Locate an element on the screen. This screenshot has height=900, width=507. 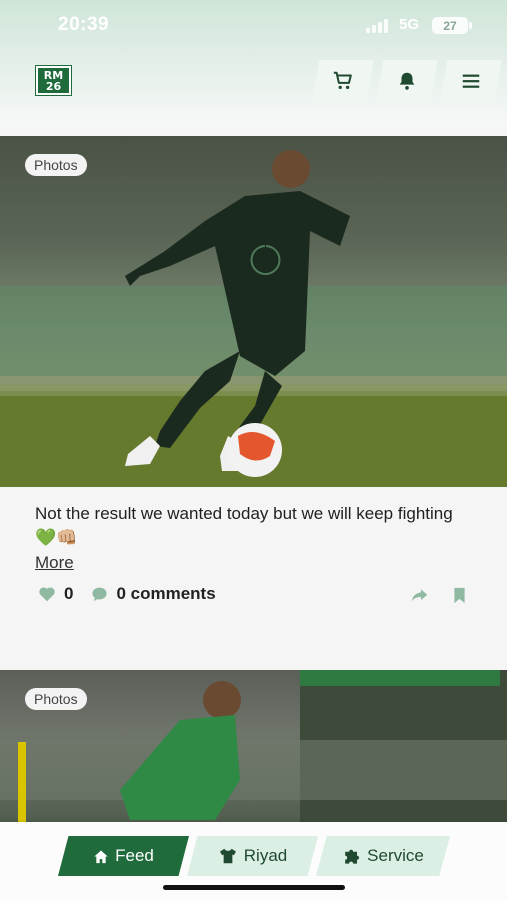
home-icon is located at coordinates (101, 856).